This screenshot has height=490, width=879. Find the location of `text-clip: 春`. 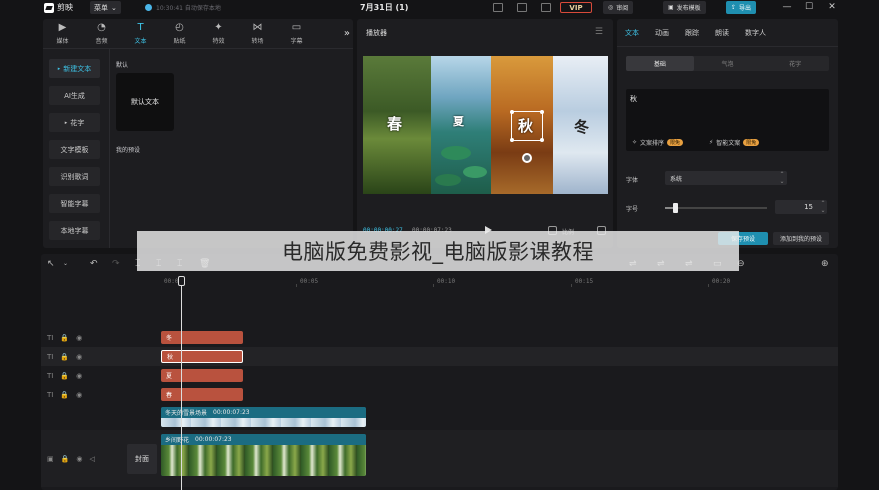

text-clip: 春 is located at coordinates (202, 394).